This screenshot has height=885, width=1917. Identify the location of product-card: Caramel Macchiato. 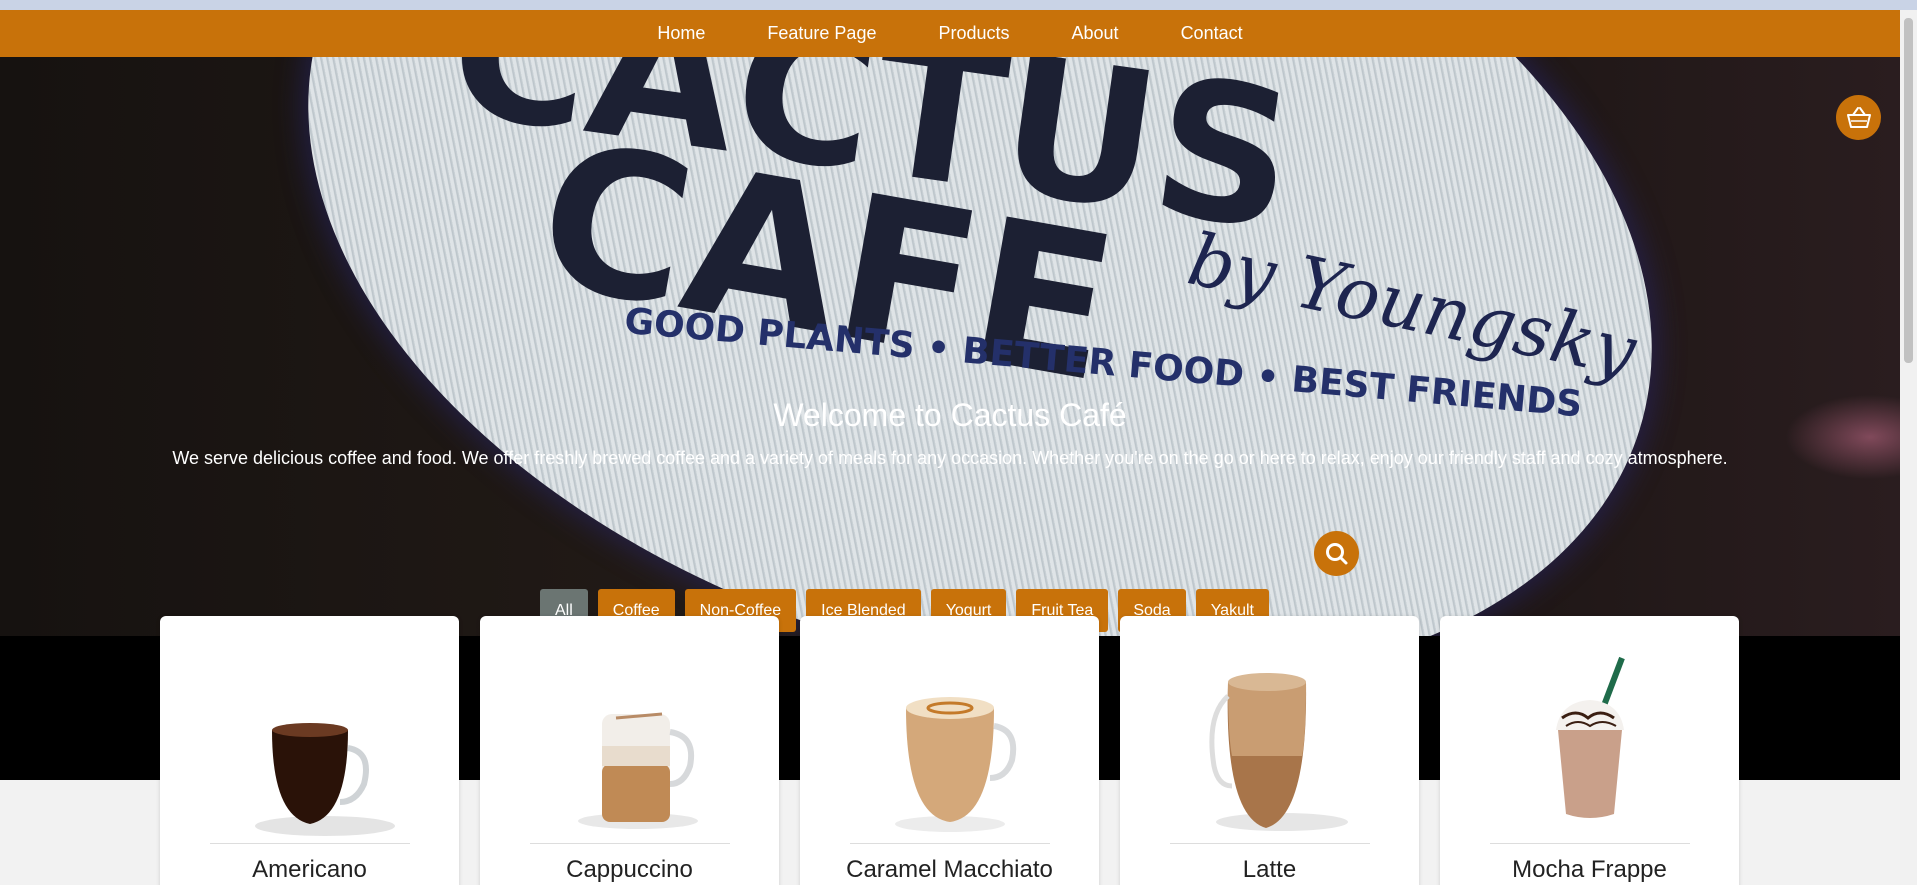
(949, 750).